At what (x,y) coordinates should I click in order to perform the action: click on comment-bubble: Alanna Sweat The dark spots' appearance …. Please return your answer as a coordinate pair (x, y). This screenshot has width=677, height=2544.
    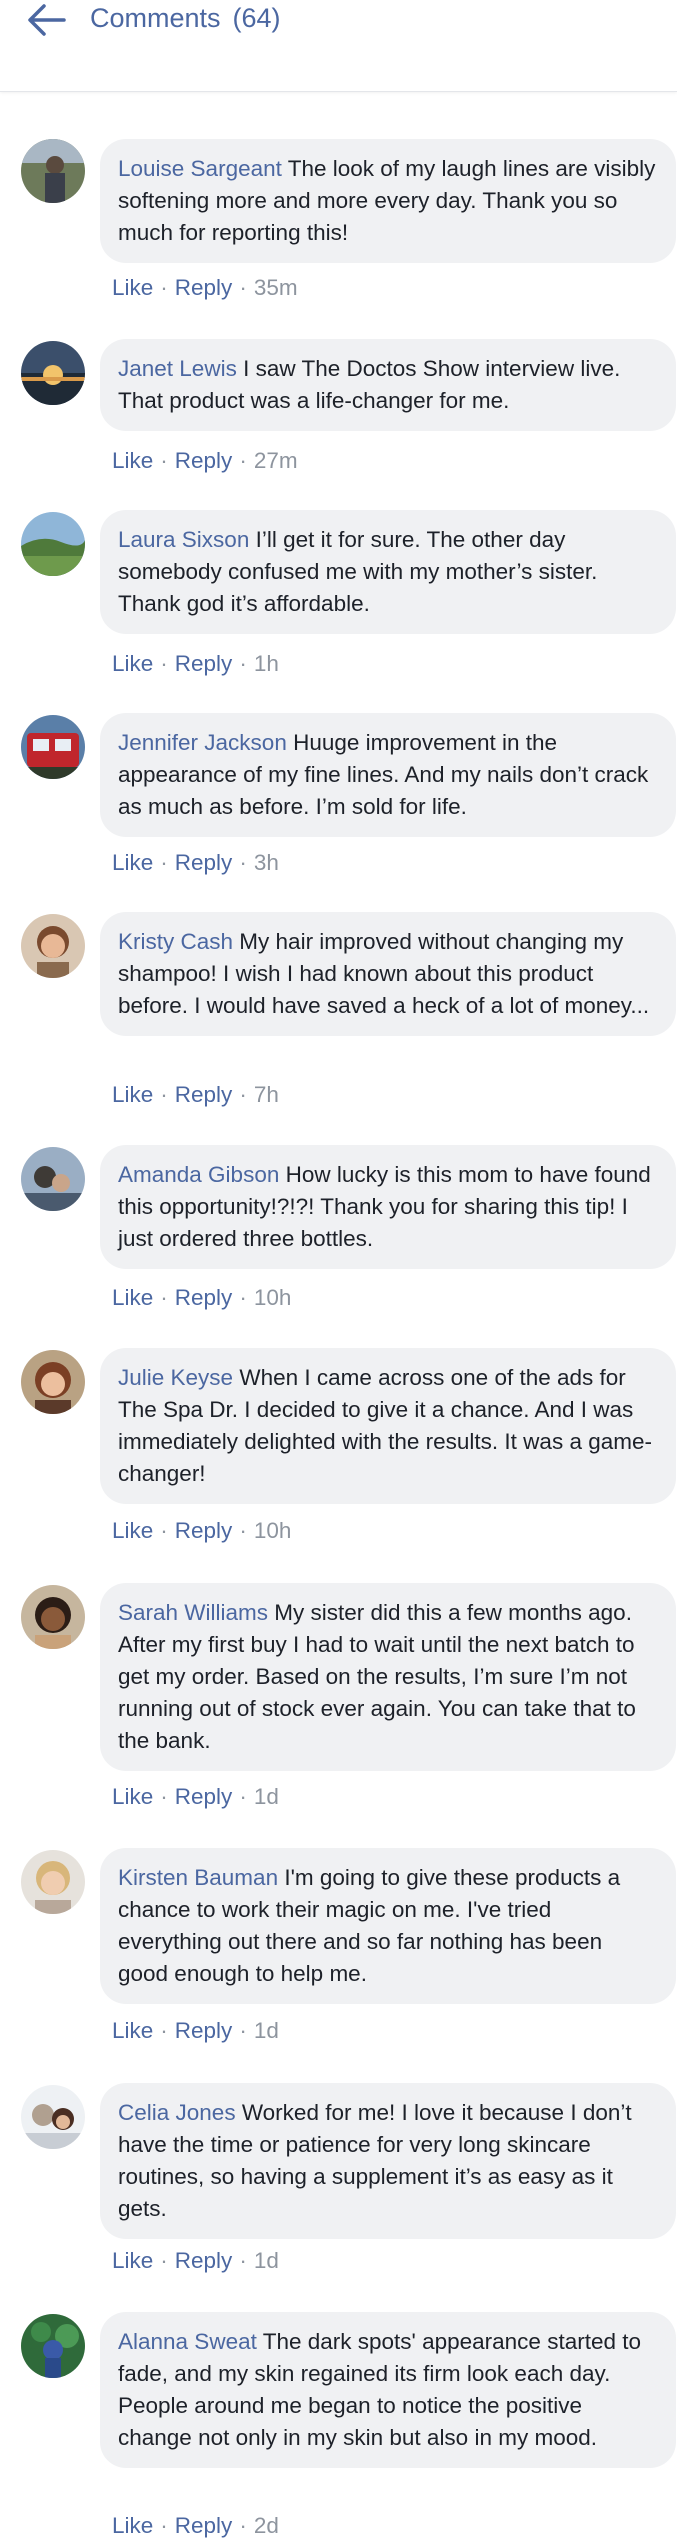
    Looking at the image, I should click on (388, 2390).